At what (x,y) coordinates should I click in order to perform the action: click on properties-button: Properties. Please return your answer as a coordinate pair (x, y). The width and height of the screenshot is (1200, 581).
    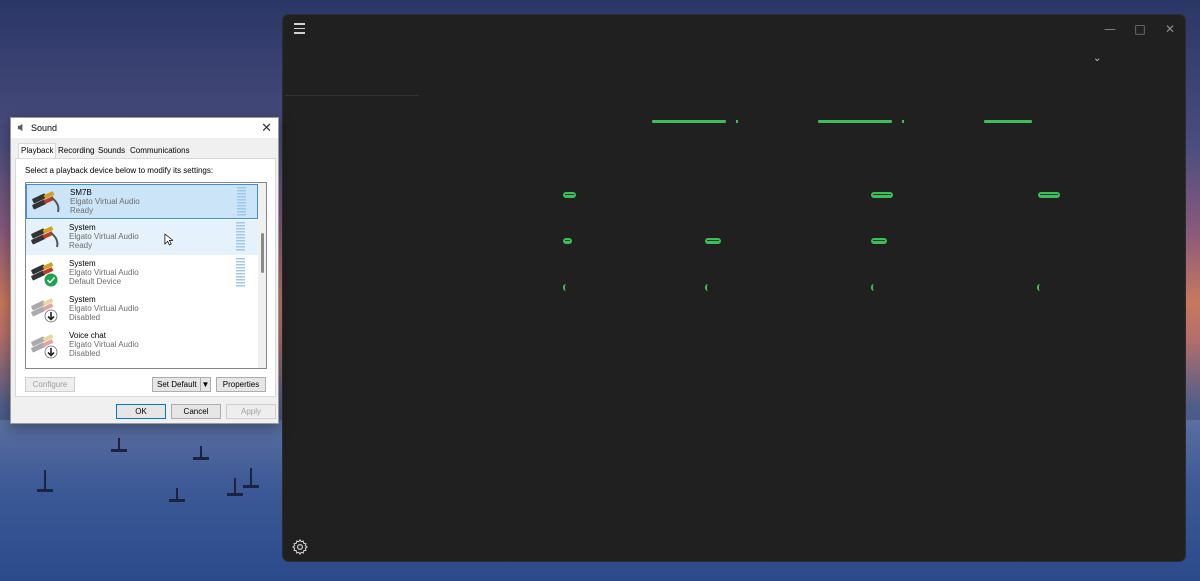
    Looking at the image, I should click on (241, 384).